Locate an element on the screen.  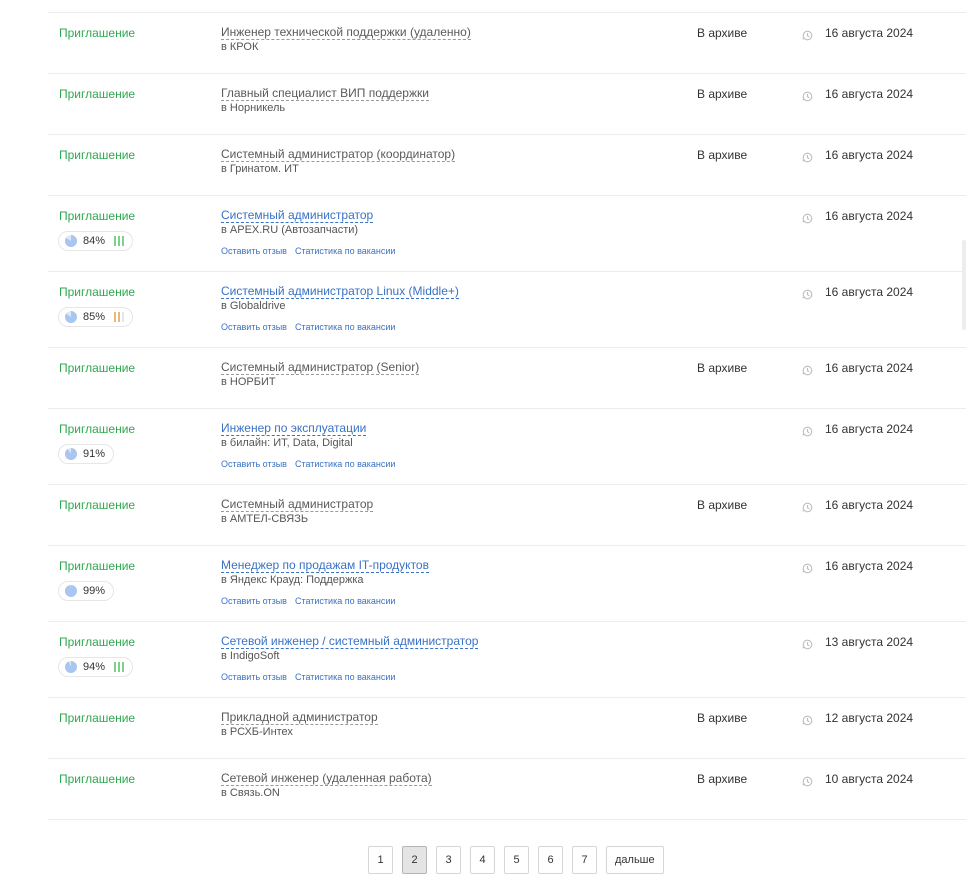
company-name: в APEX.RU (Автозапчасти) is located at coordinates (290, 230).